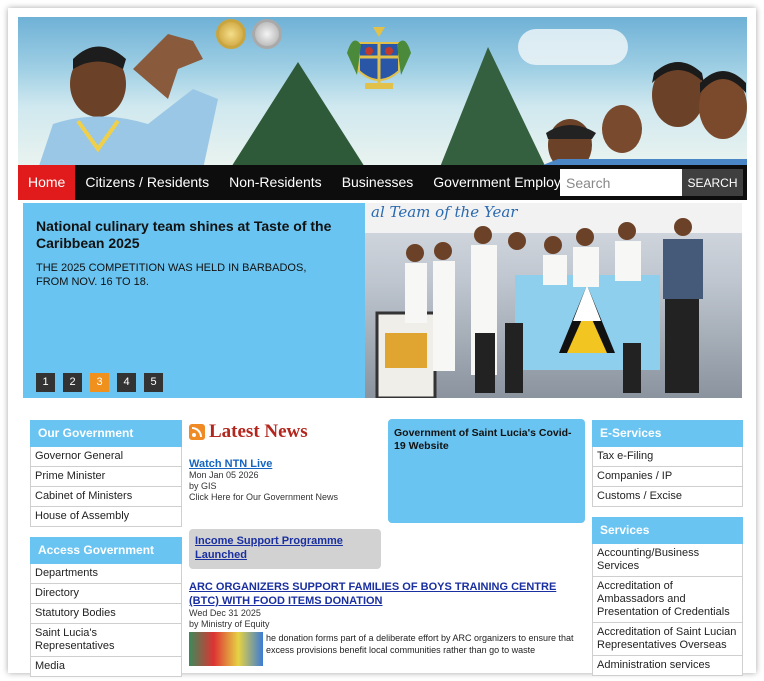  Describe the element at coordinates (667, 433) in the screenshot. I see `e-services-heading: E-Services` at that location.